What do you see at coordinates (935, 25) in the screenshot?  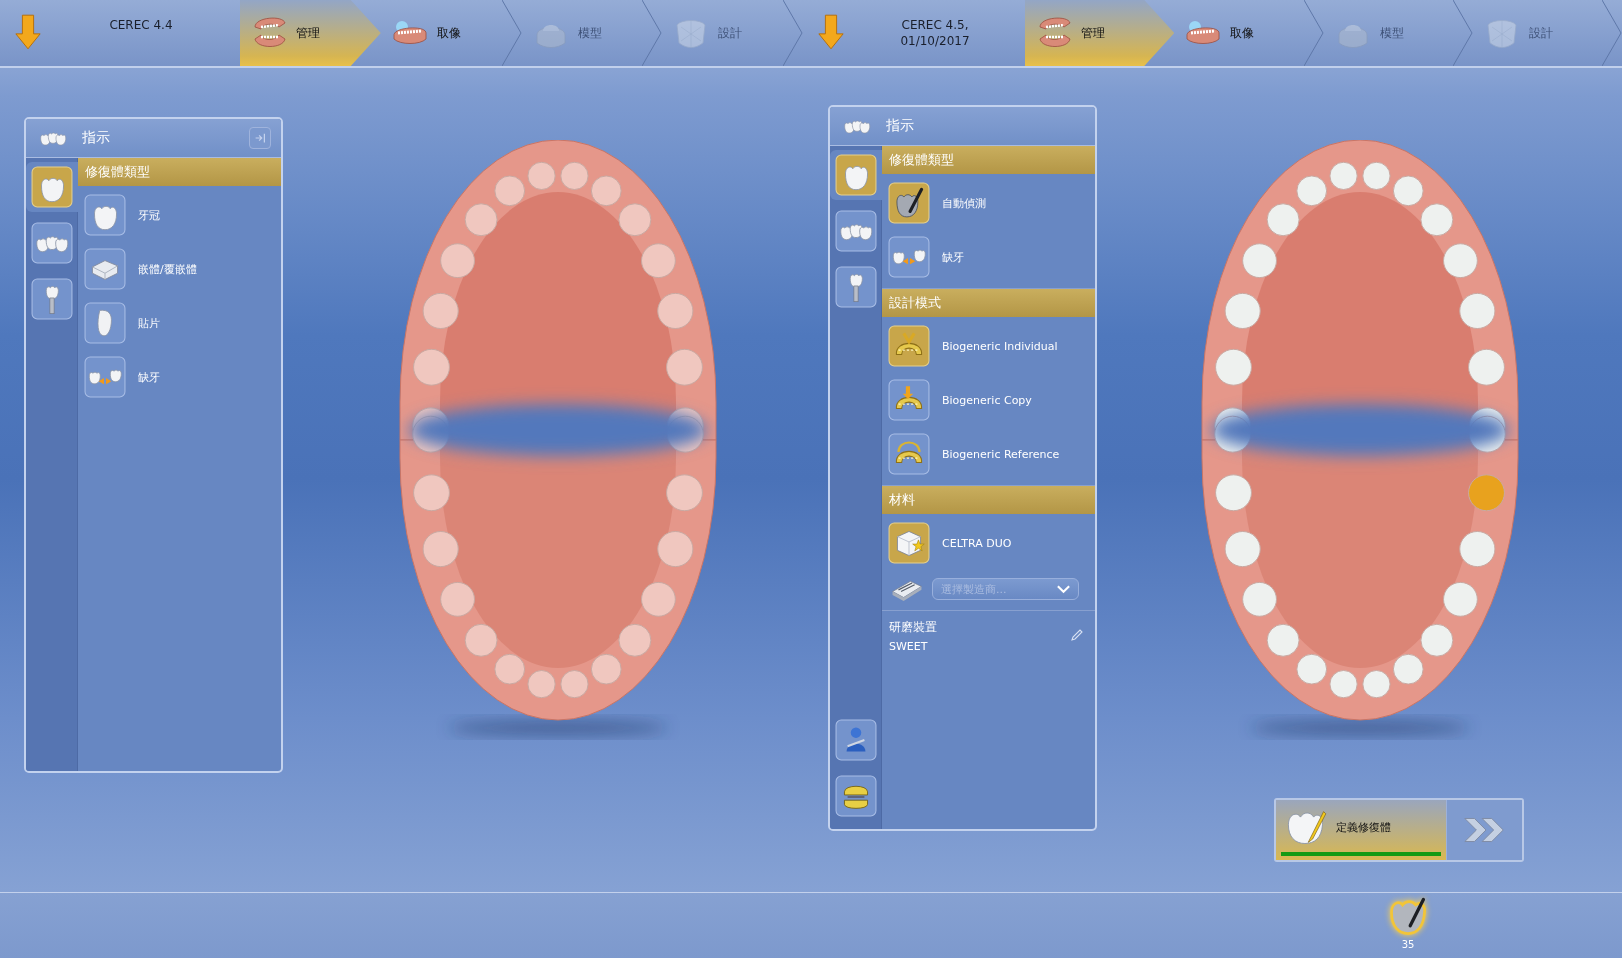 I see `version-text: CEREC 4.5,` at bounding box center [935, 25].